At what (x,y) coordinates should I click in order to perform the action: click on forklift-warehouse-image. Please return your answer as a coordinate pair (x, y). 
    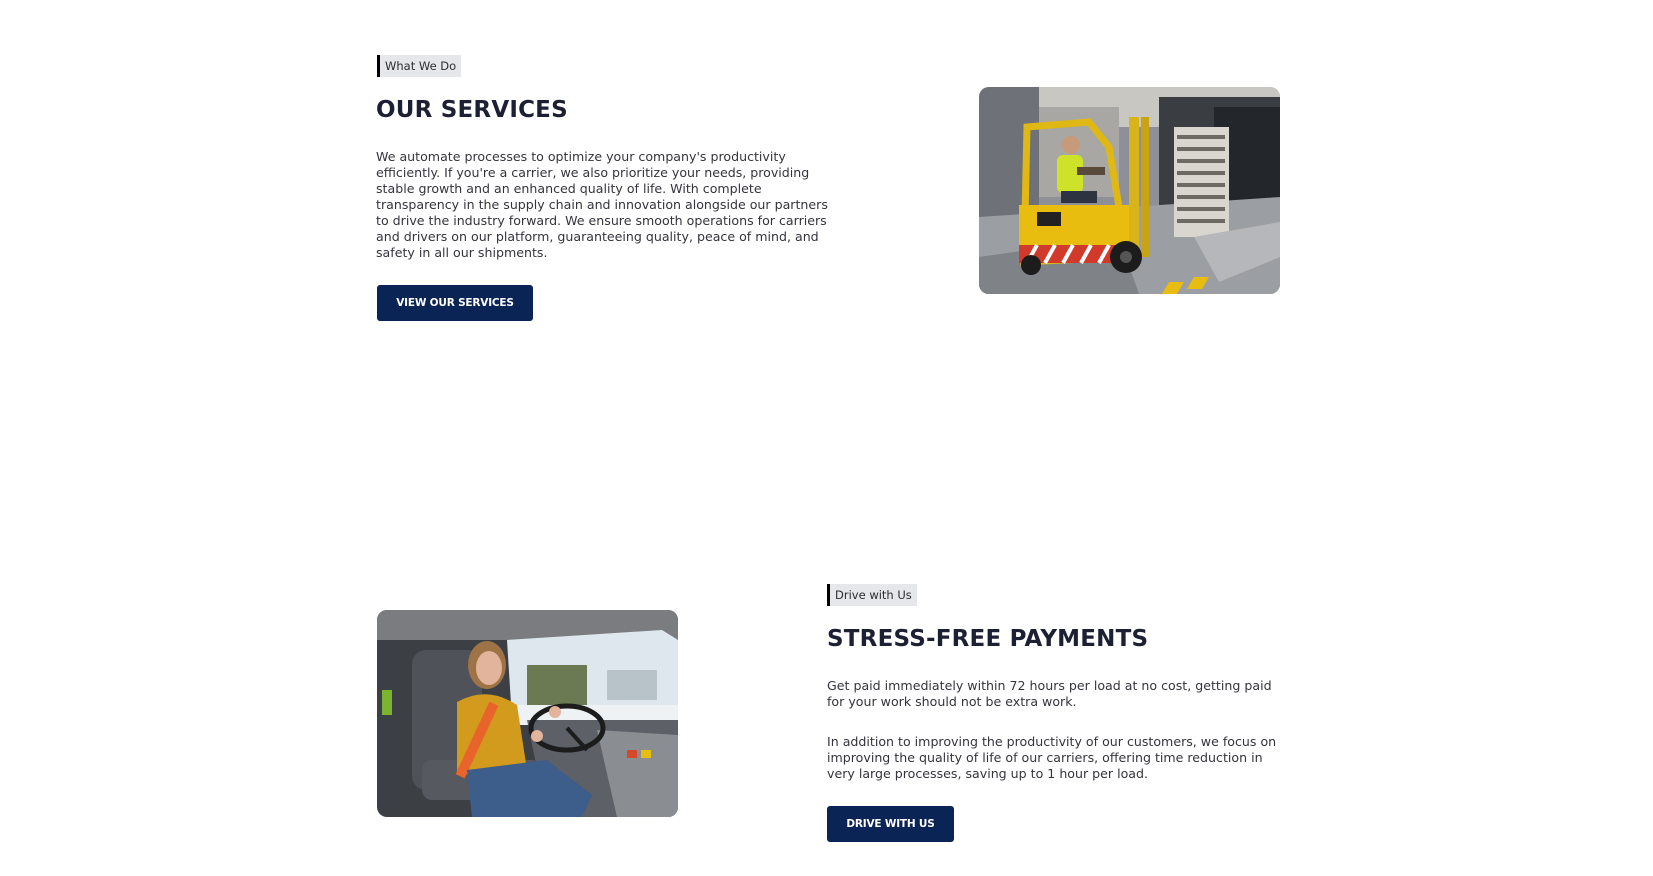
    Looking at the image, I should click on (1129, 190).